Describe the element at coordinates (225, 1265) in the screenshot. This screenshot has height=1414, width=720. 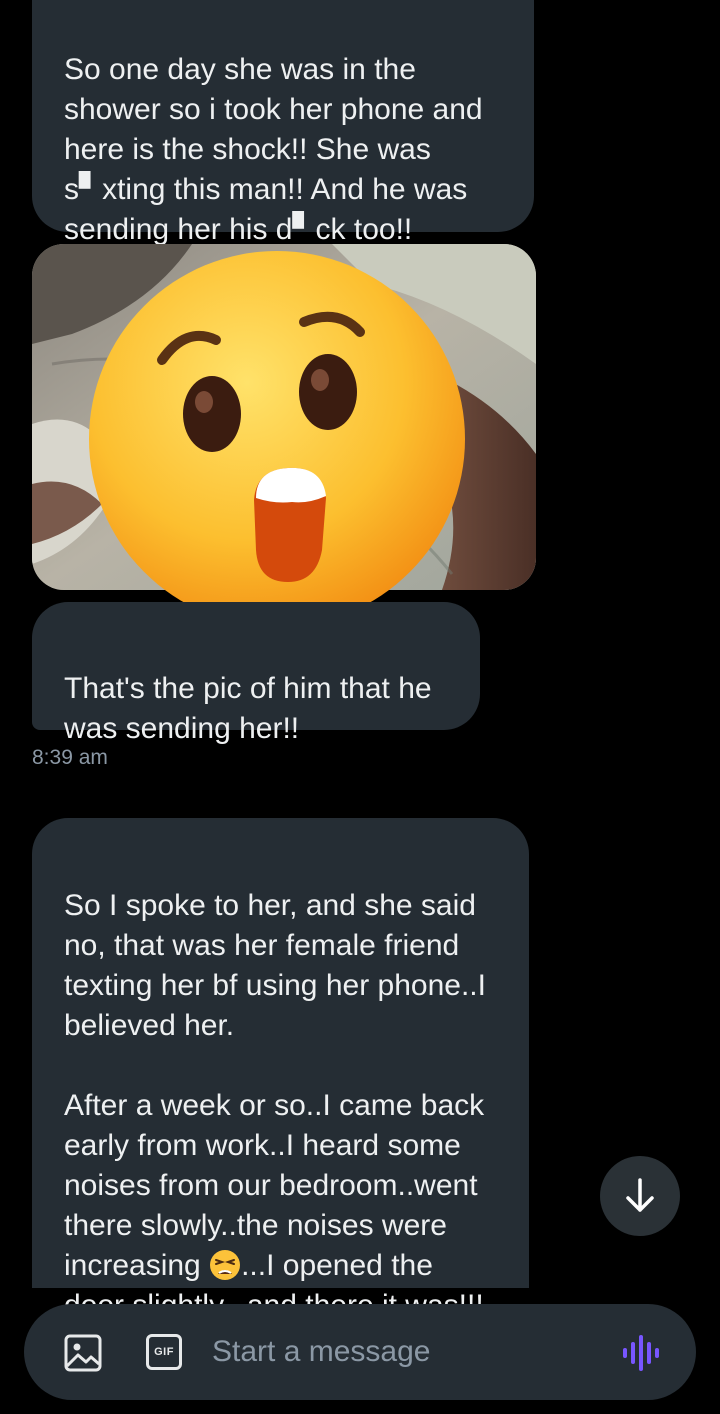
I see `tired-face-emoji` at that location.